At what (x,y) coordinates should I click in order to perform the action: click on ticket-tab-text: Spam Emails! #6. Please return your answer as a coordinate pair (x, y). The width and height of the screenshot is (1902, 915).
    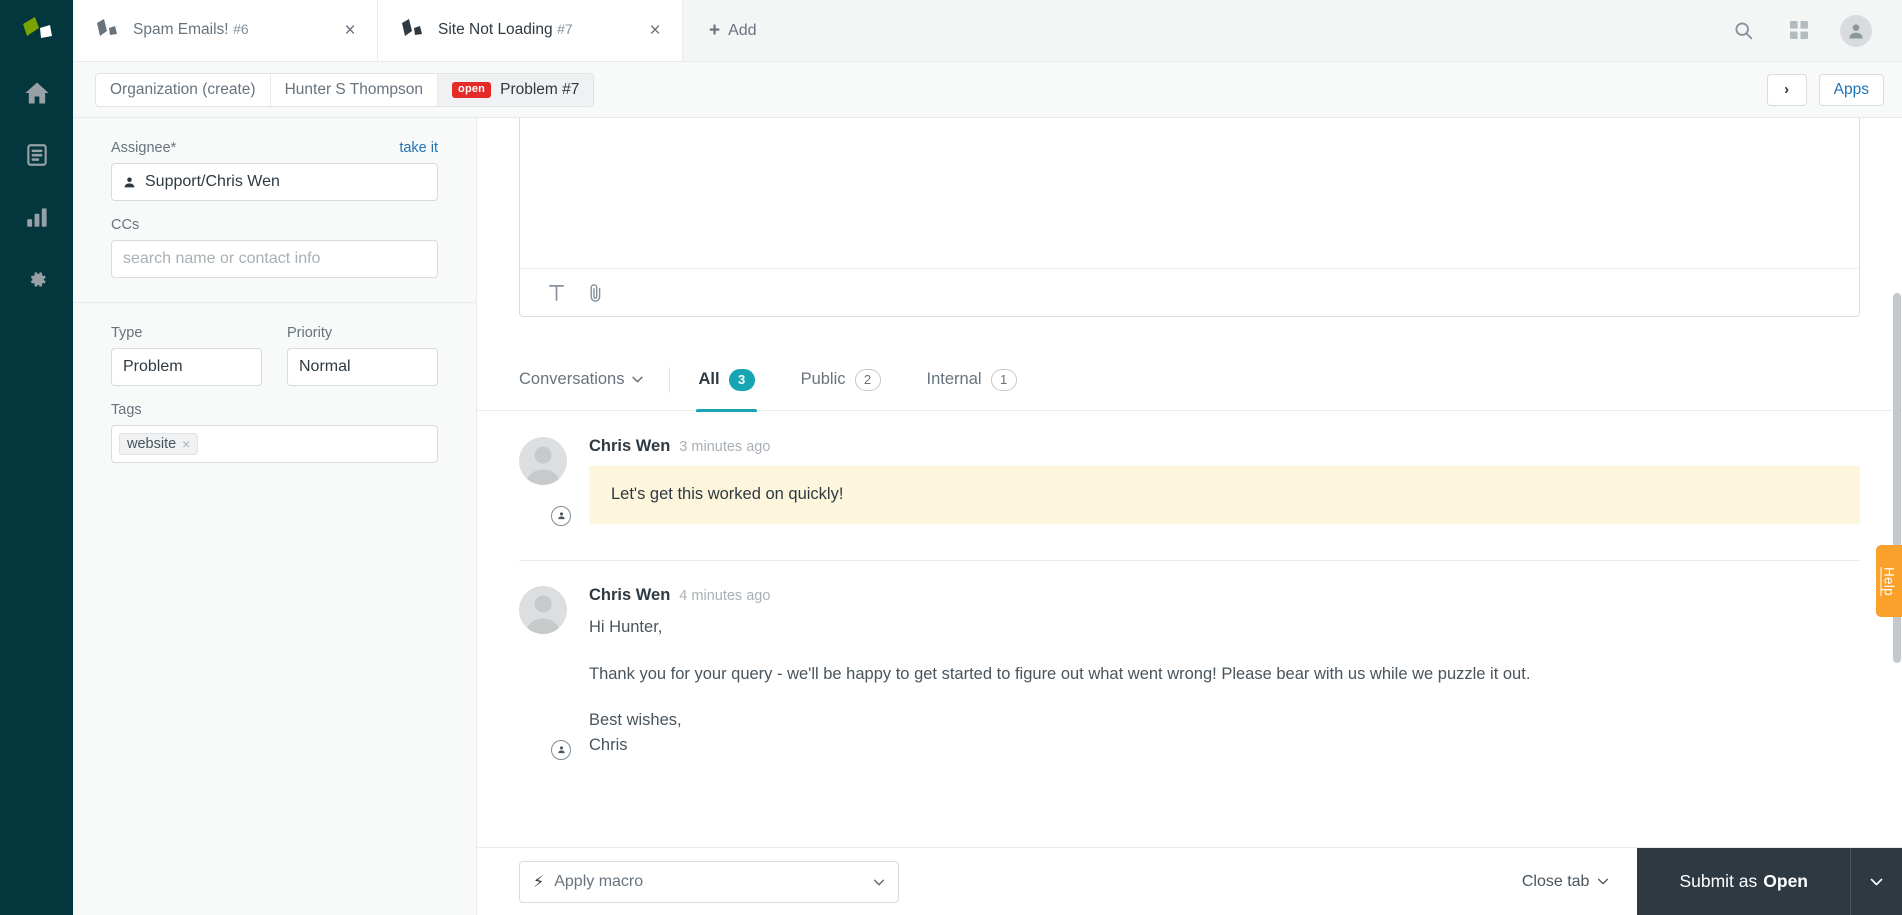
    Looking at the image, I should click on (232, 30).